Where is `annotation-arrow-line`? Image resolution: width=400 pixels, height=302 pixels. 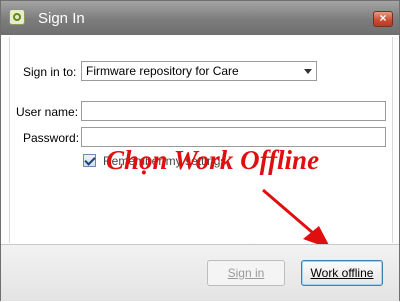 annotation-arrow-line is located at coordinates (291, 214).